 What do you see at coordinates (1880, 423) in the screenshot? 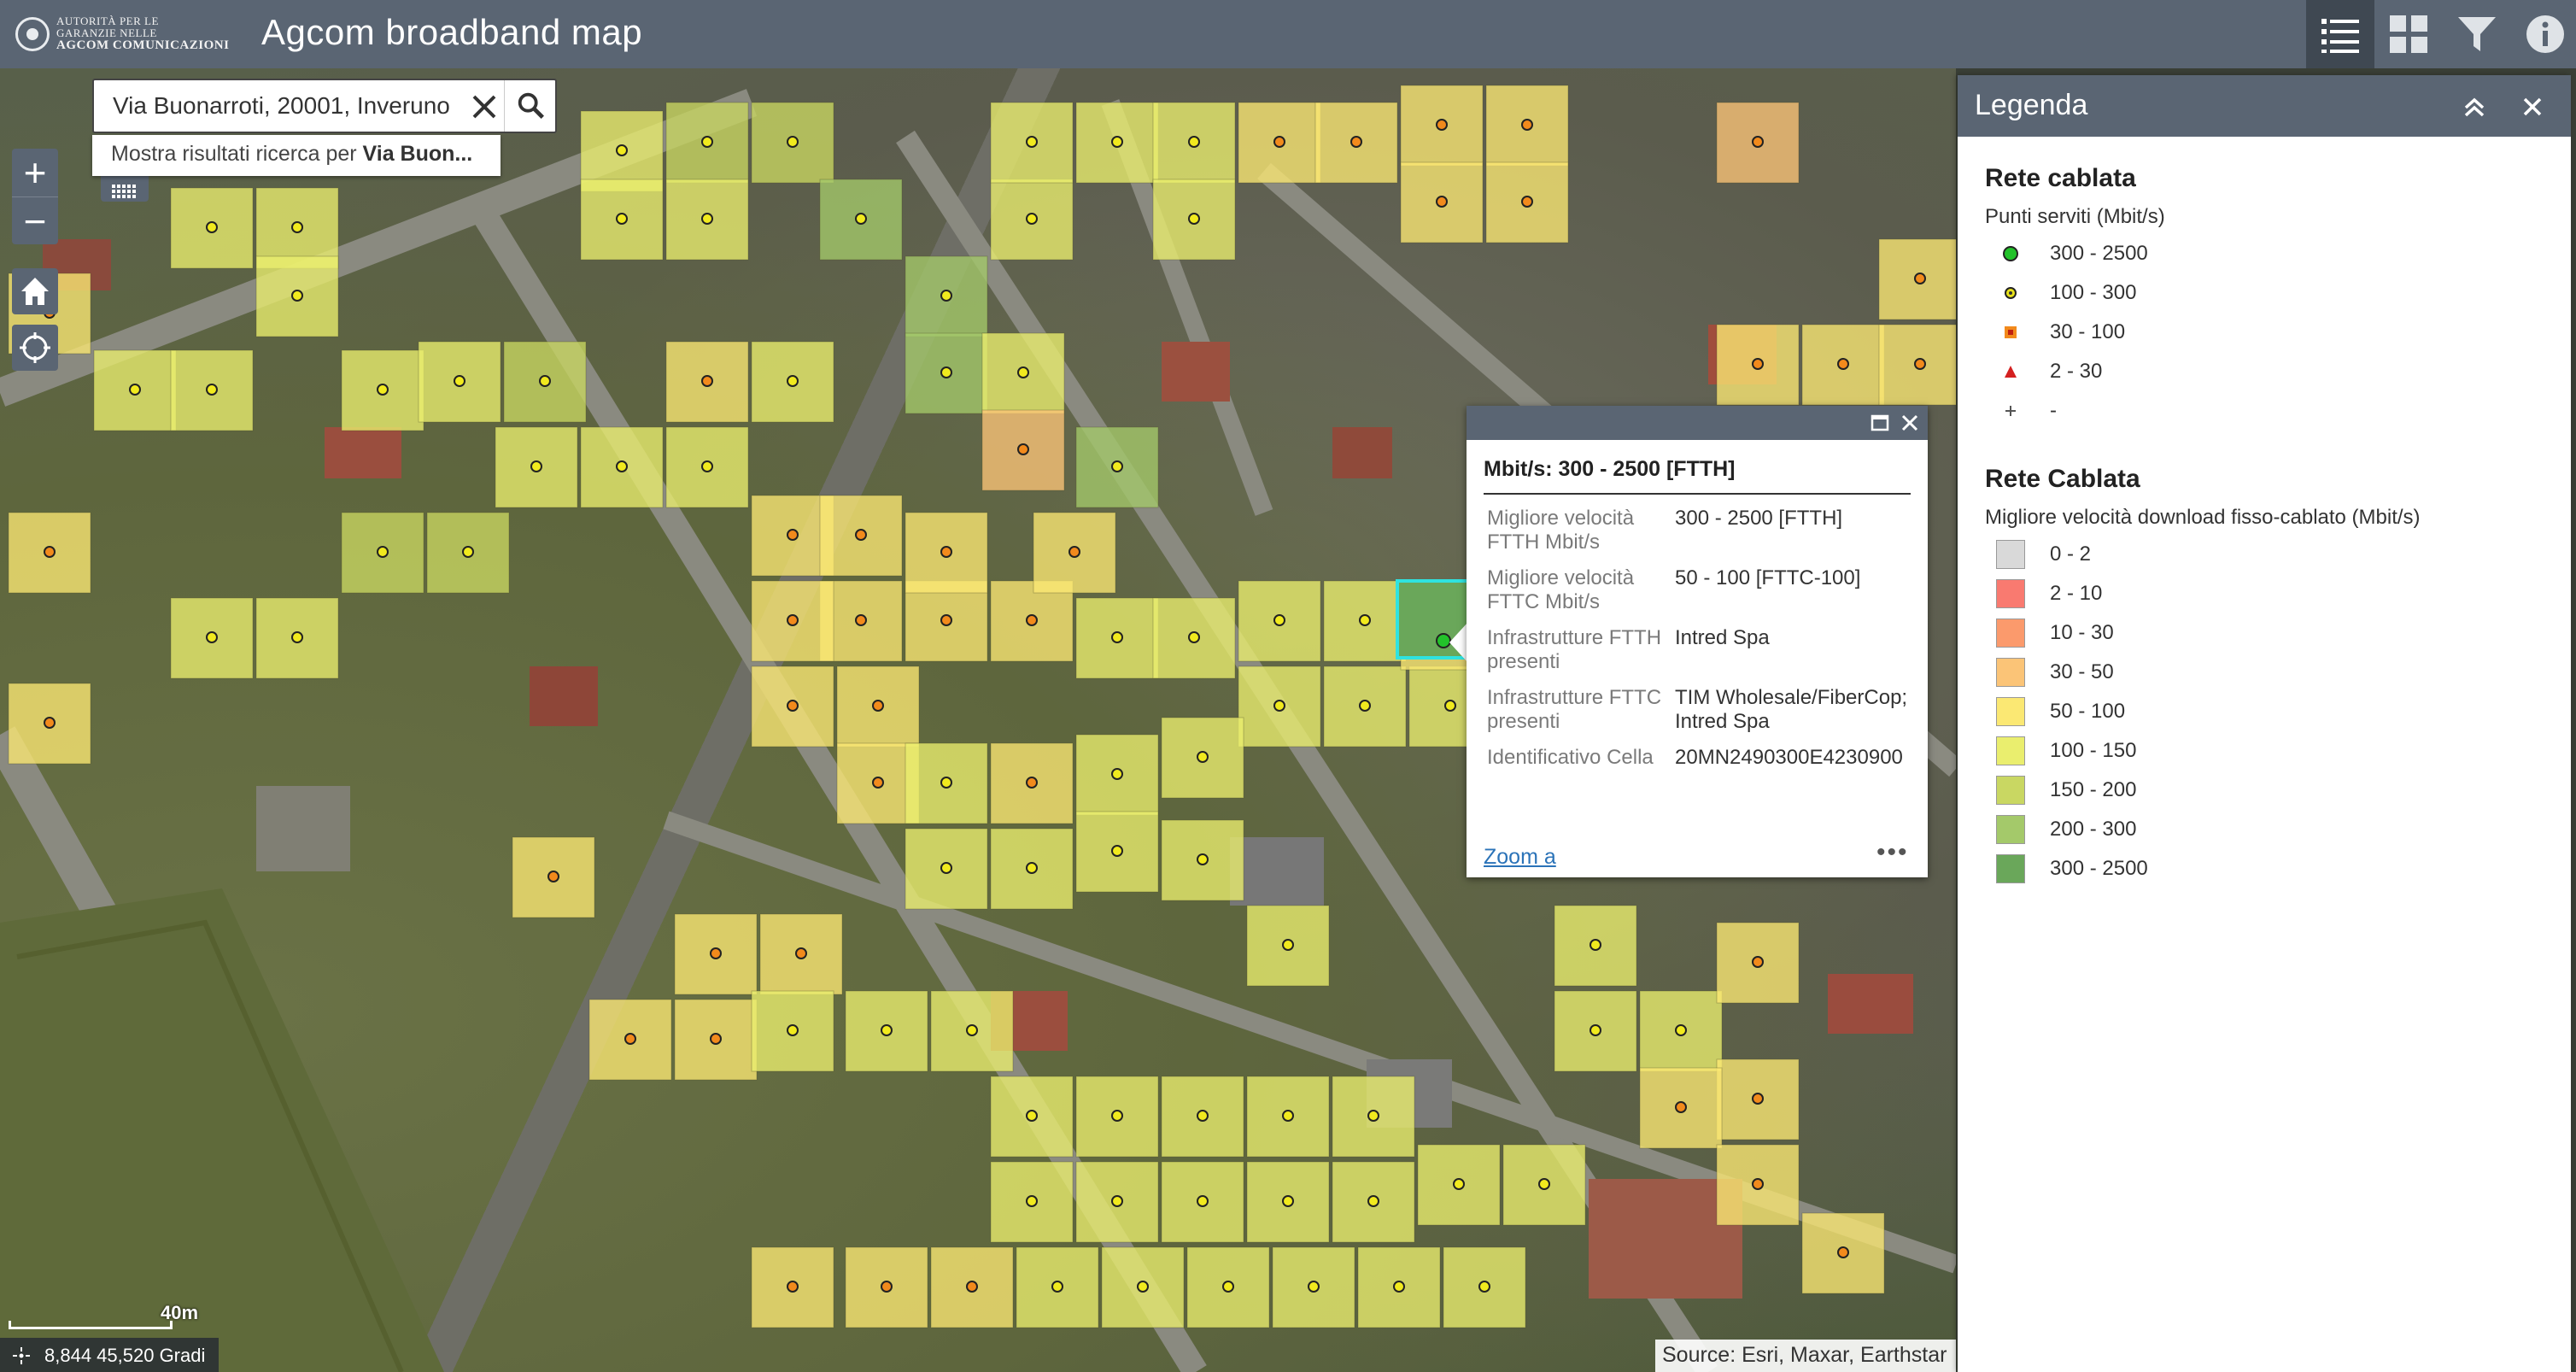
I see `maximize-icon` at bounding box center [1880, 423].